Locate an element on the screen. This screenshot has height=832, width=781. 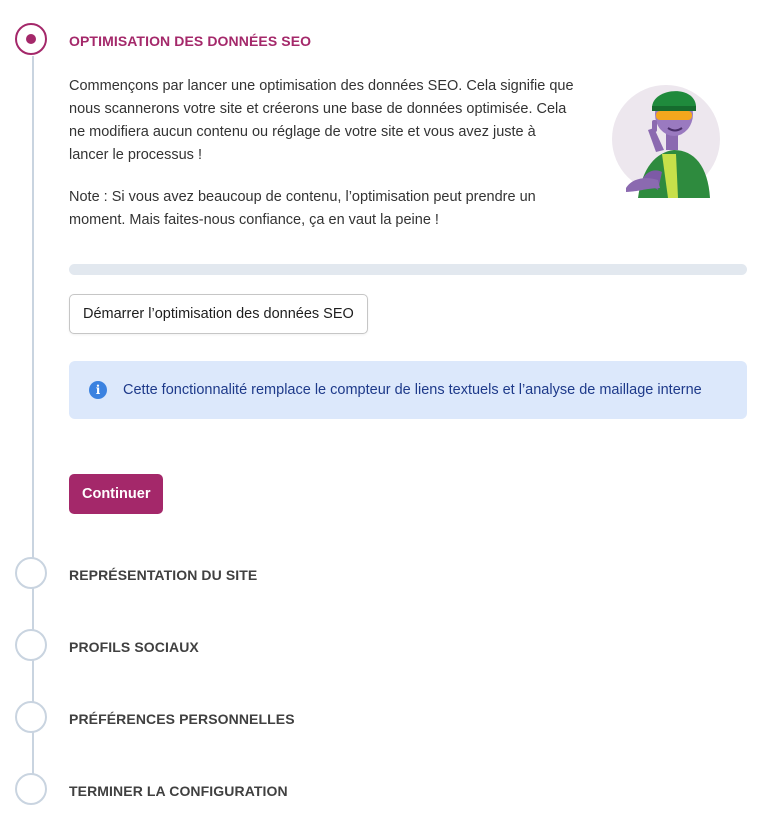
step-title-site-representation: REPRÉSENTATION DU SITE is located at coordinates (163, 575).